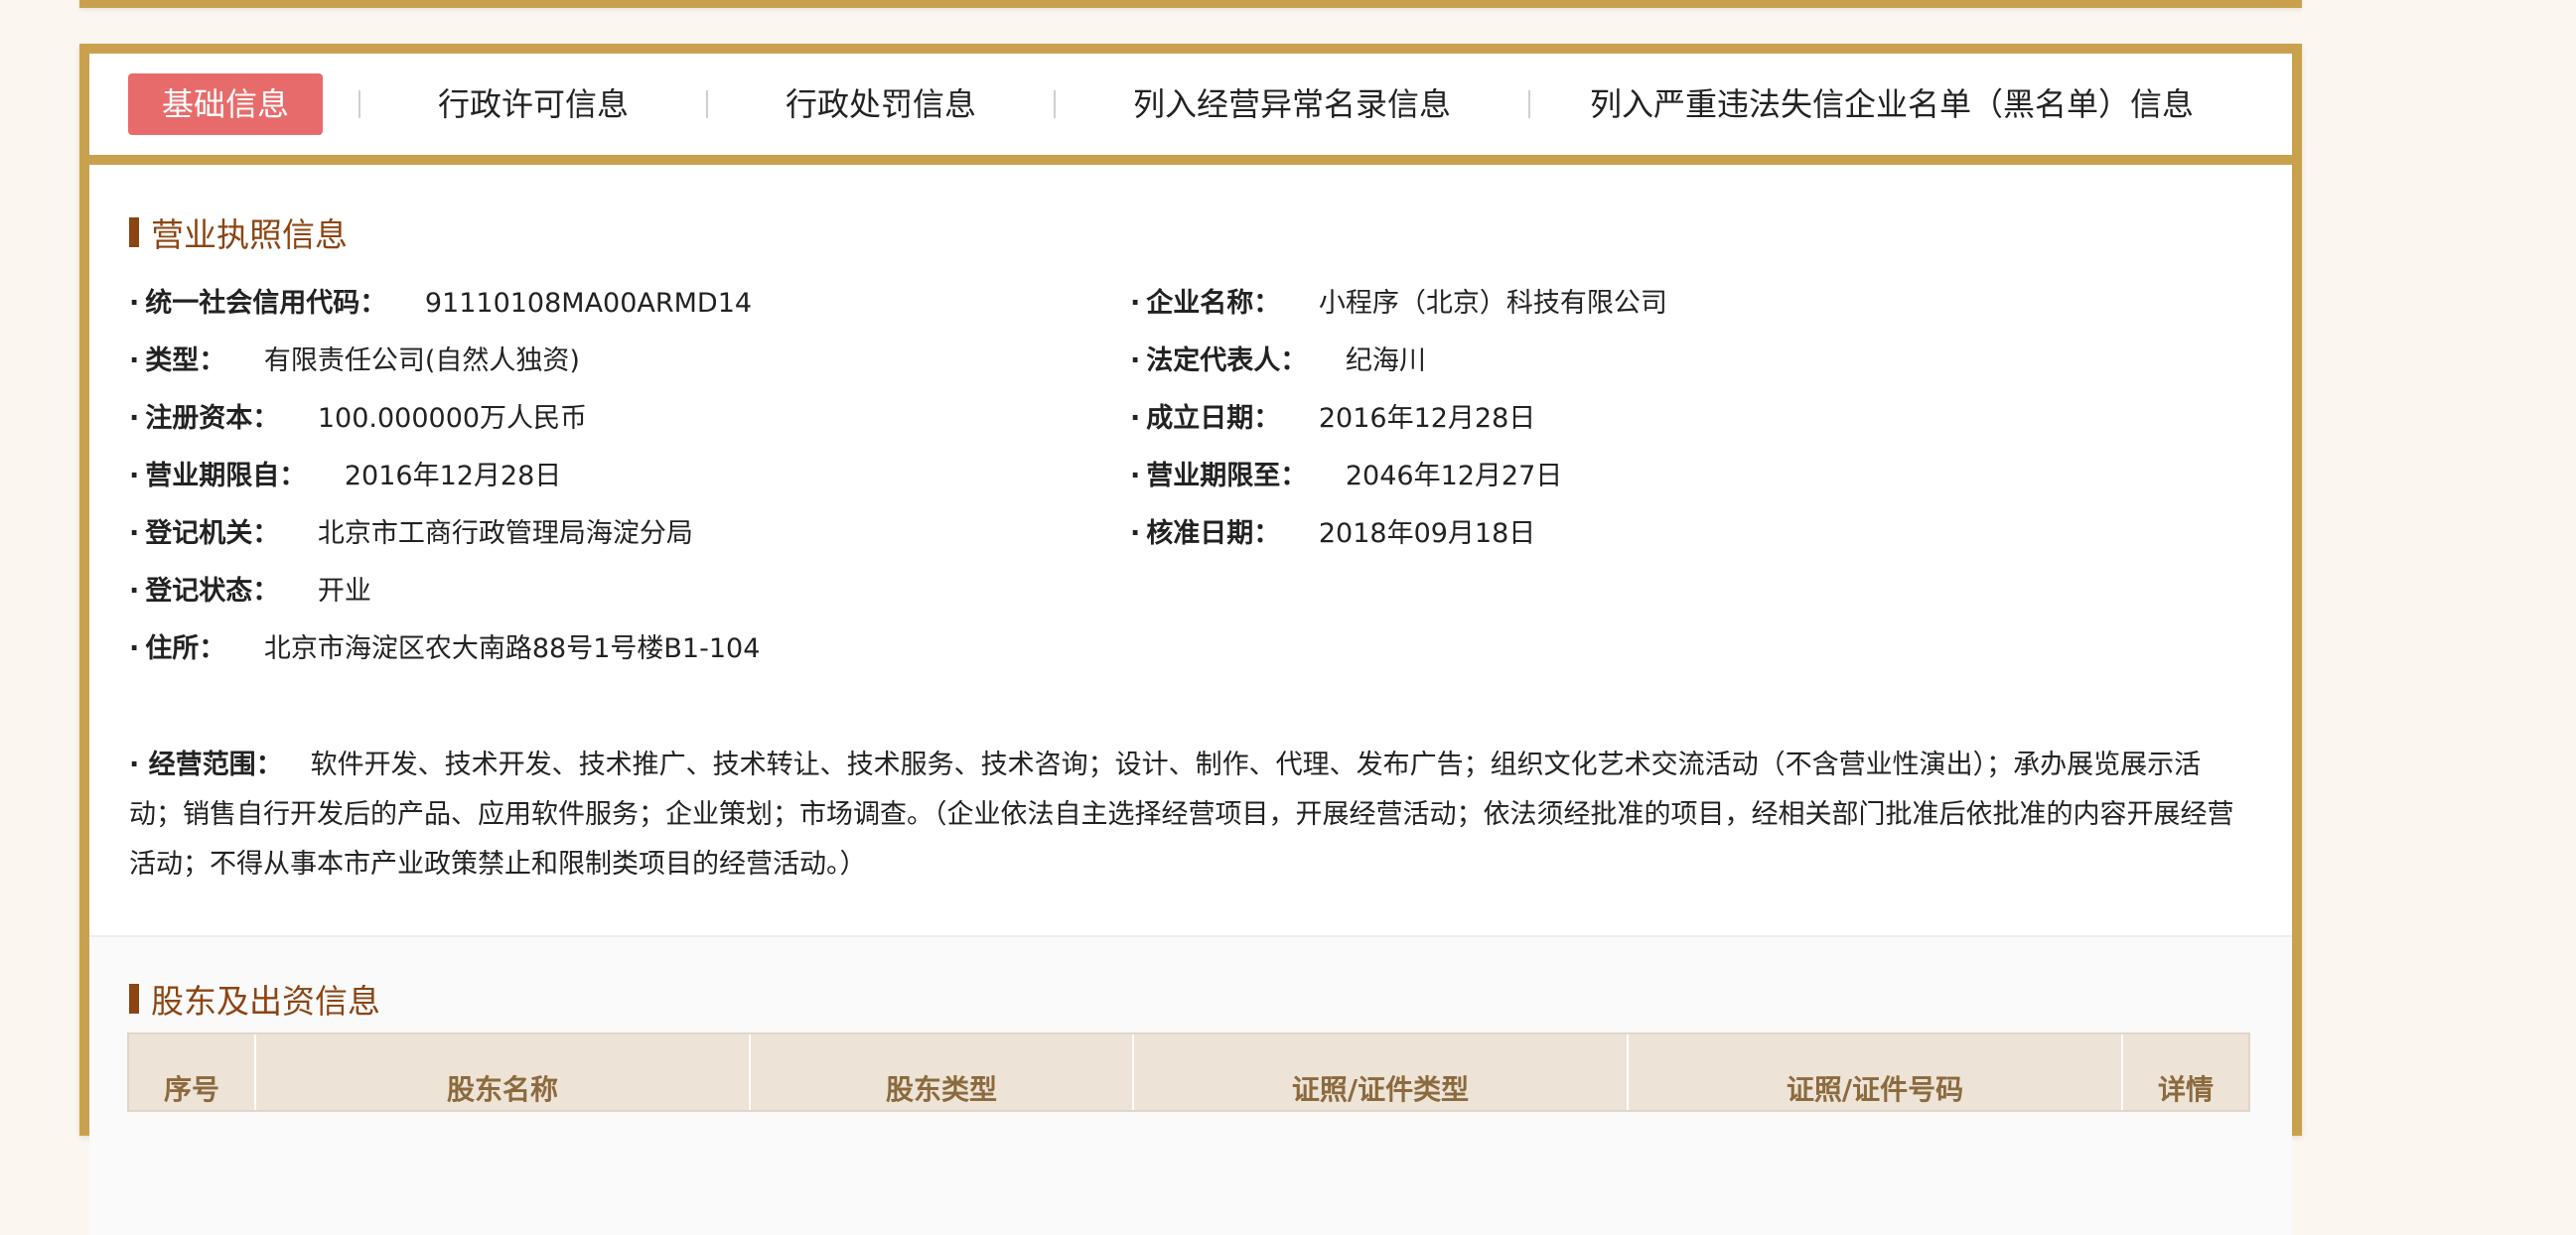 The image size is (2576, 1235). Describe the element at coordinates (346, 476) in the screenshot. I see `field-term-from: · 营业期限自： 2016年12月28日` at that location.